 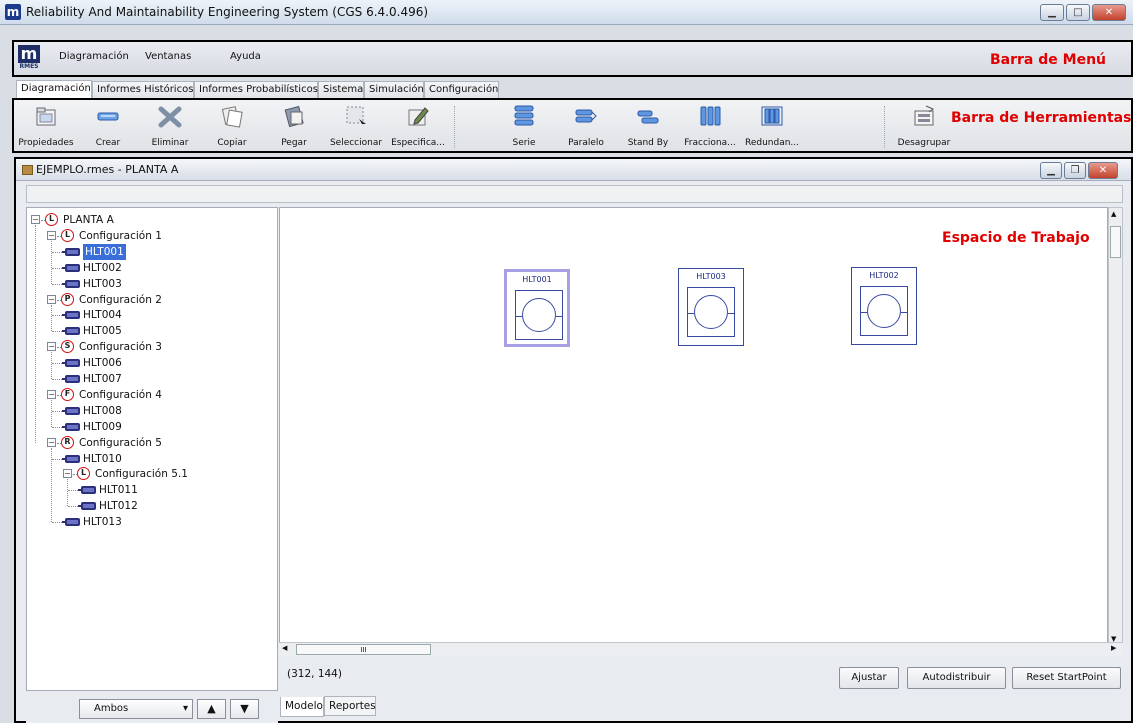 What do you see at coordinates (1115, 242) in the screenshot?
I see `vertical-scroll-thumb` at bounding box center [1115, 242].